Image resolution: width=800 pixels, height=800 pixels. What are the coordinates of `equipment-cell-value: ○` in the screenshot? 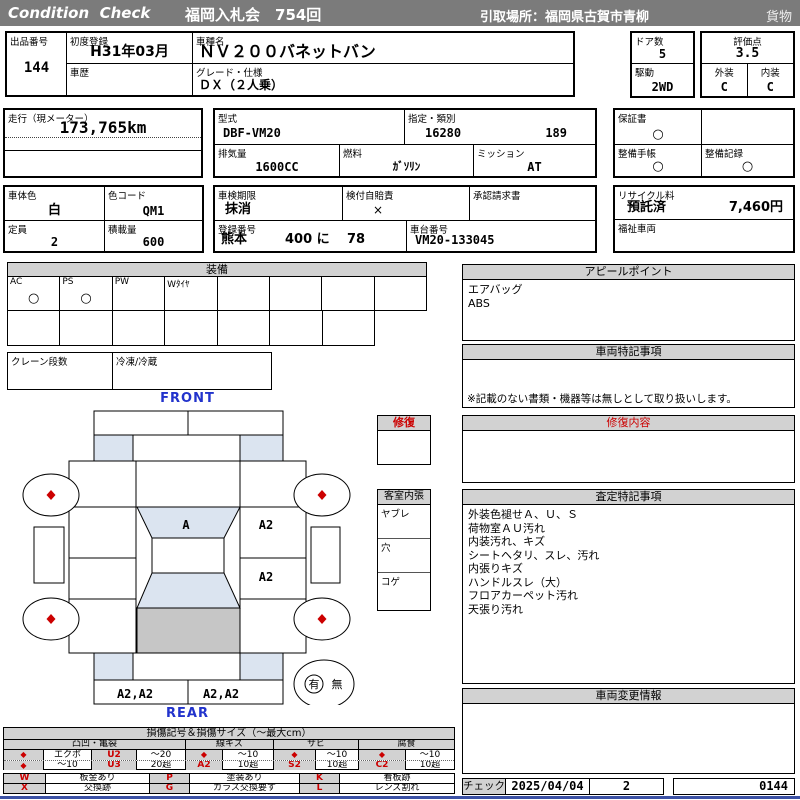 It's located at (34, 298).